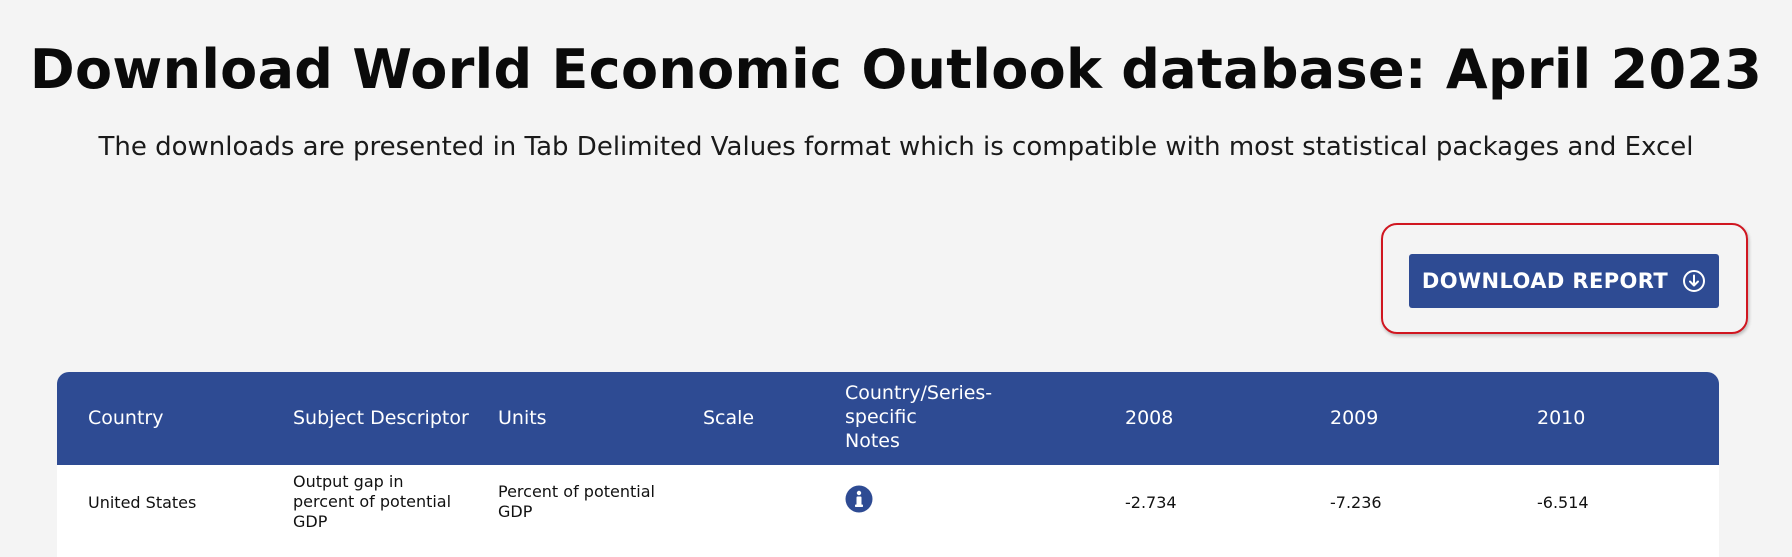  I want to click on column-header-notes-line-1: Country/Series-, so click(919, 393).